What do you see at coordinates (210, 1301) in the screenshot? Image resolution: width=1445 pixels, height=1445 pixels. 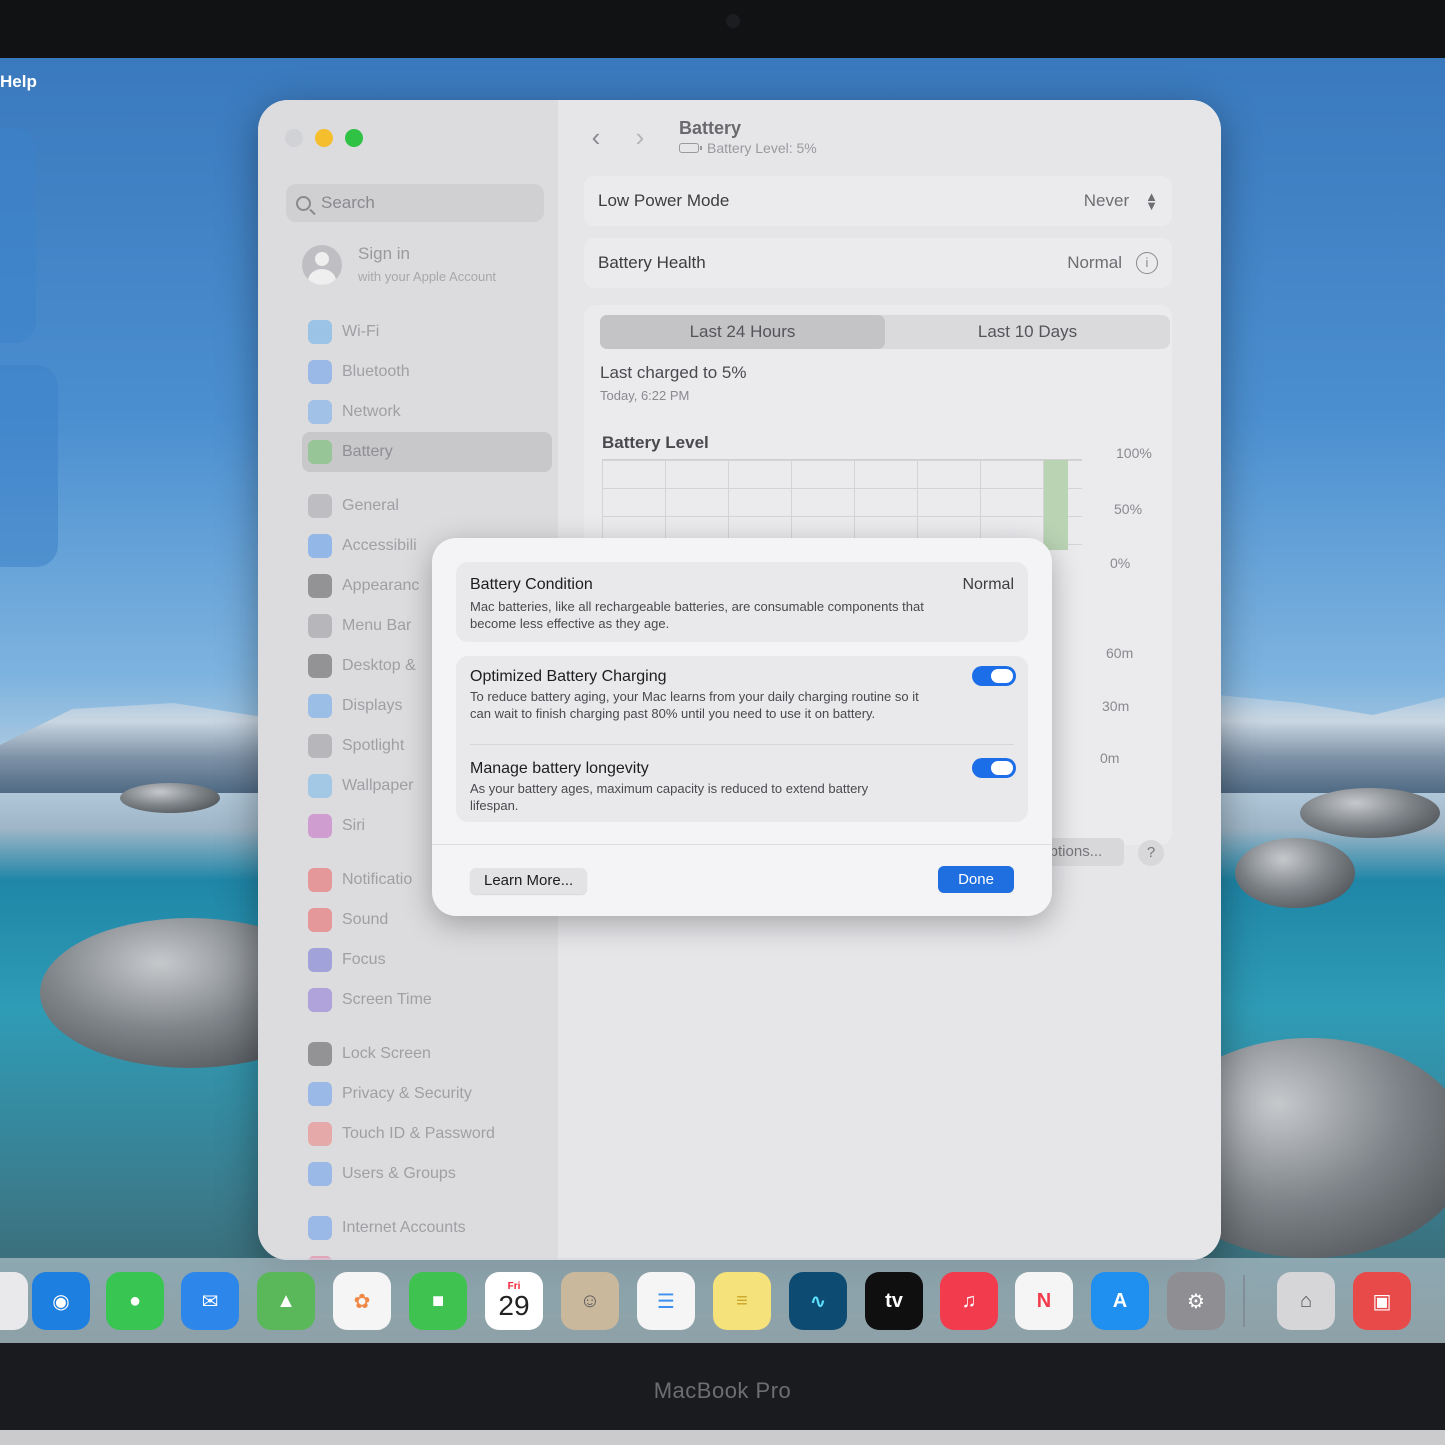 I see `mail-icon: ✉` at bounding box center [210, 1301].